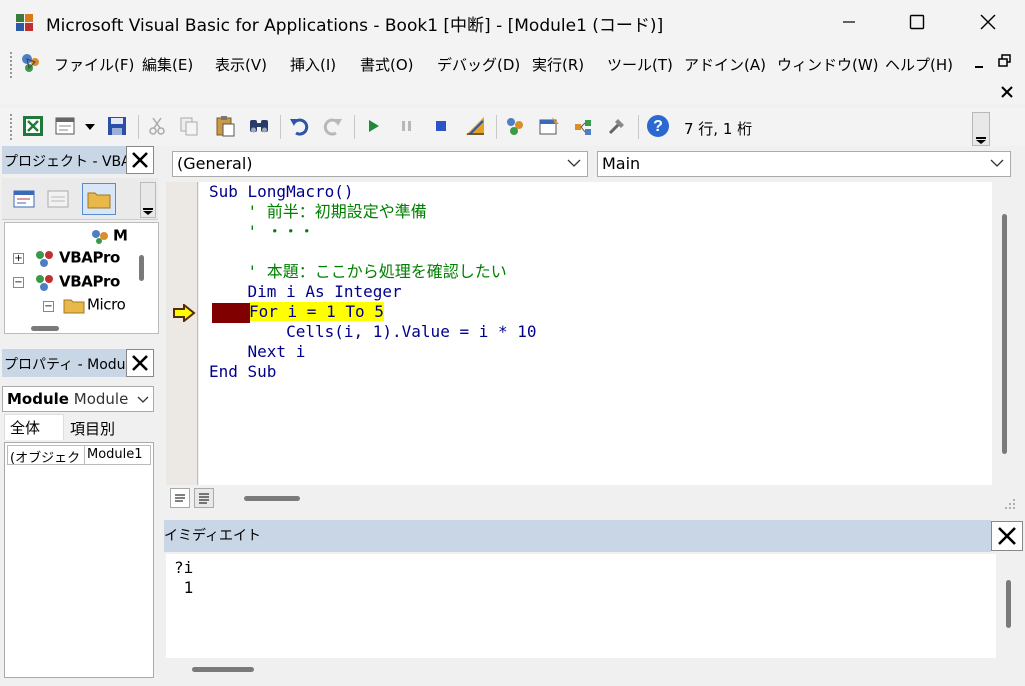 This screenshot has height=686, width=1025. Describe the element at coordinates (90, 126) in the screenshot. I see `insert-dropdown-button` at that location.